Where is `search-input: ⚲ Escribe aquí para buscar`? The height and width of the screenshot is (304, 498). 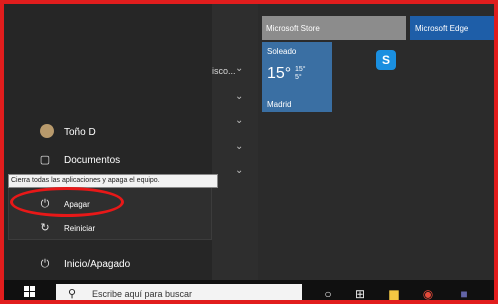
search-input: ⚲ Escribe aquí para buscar is located at coordinates (179, 292).